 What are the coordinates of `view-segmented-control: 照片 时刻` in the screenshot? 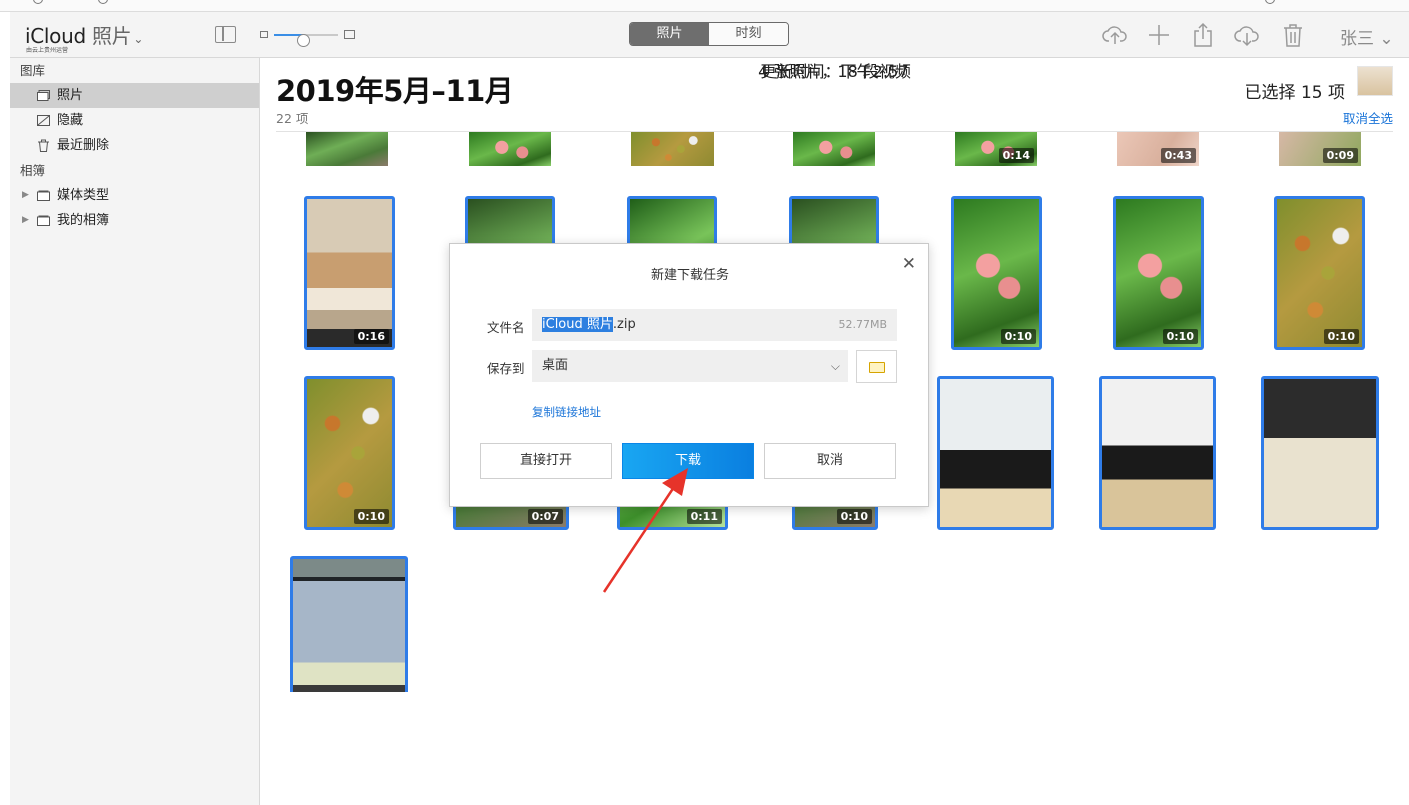 It's located at (709, 34).